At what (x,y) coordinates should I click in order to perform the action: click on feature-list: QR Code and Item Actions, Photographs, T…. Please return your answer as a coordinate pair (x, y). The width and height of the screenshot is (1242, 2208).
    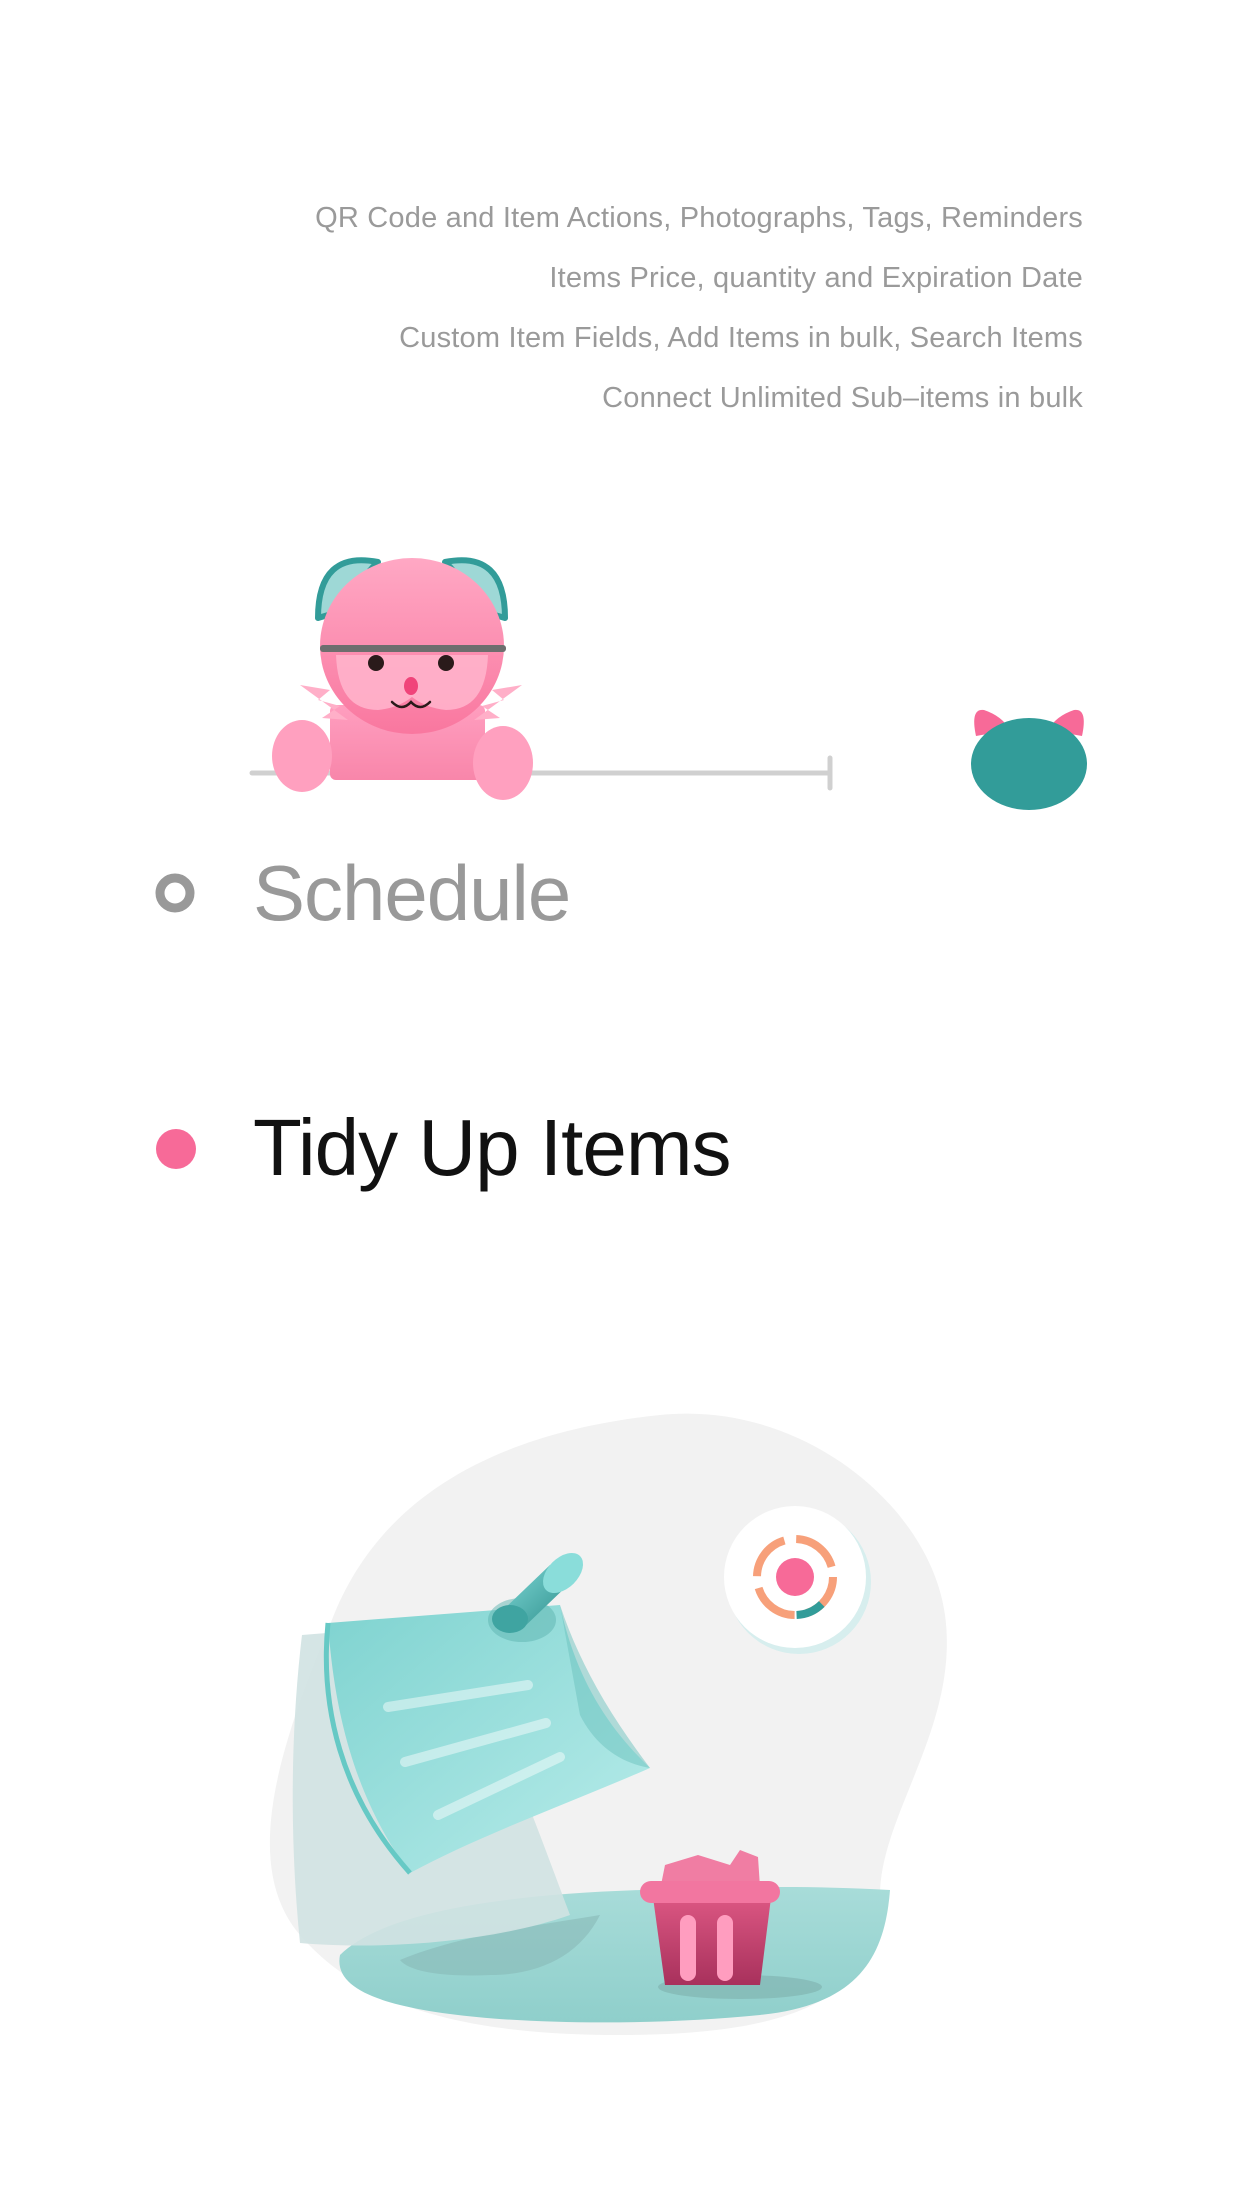
    Looking at the image, I should click on (633, 308).